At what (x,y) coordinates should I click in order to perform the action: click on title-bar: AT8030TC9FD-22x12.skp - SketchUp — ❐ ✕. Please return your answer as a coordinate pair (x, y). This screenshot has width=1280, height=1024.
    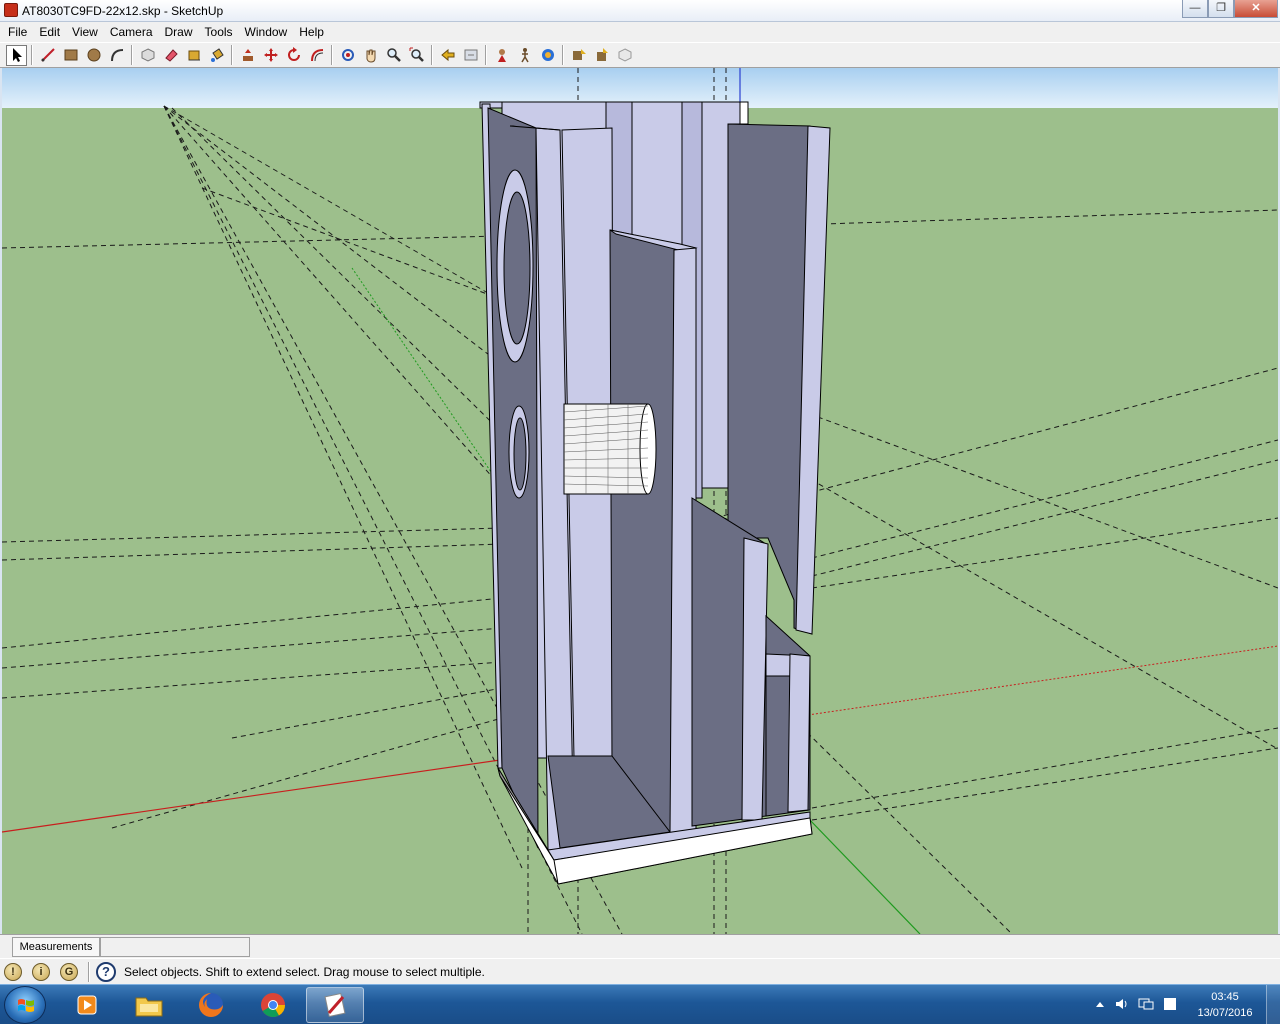
    Looking at the image, I should click on (640, 11).